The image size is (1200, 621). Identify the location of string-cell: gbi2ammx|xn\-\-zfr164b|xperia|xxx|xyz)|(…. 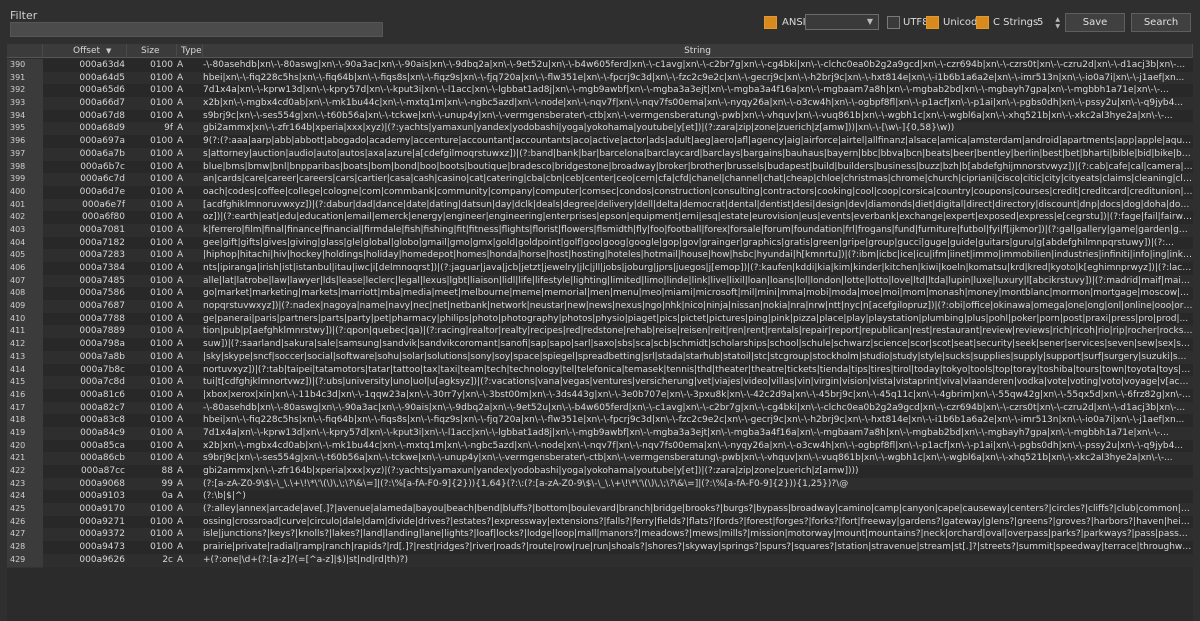
(531, 471).